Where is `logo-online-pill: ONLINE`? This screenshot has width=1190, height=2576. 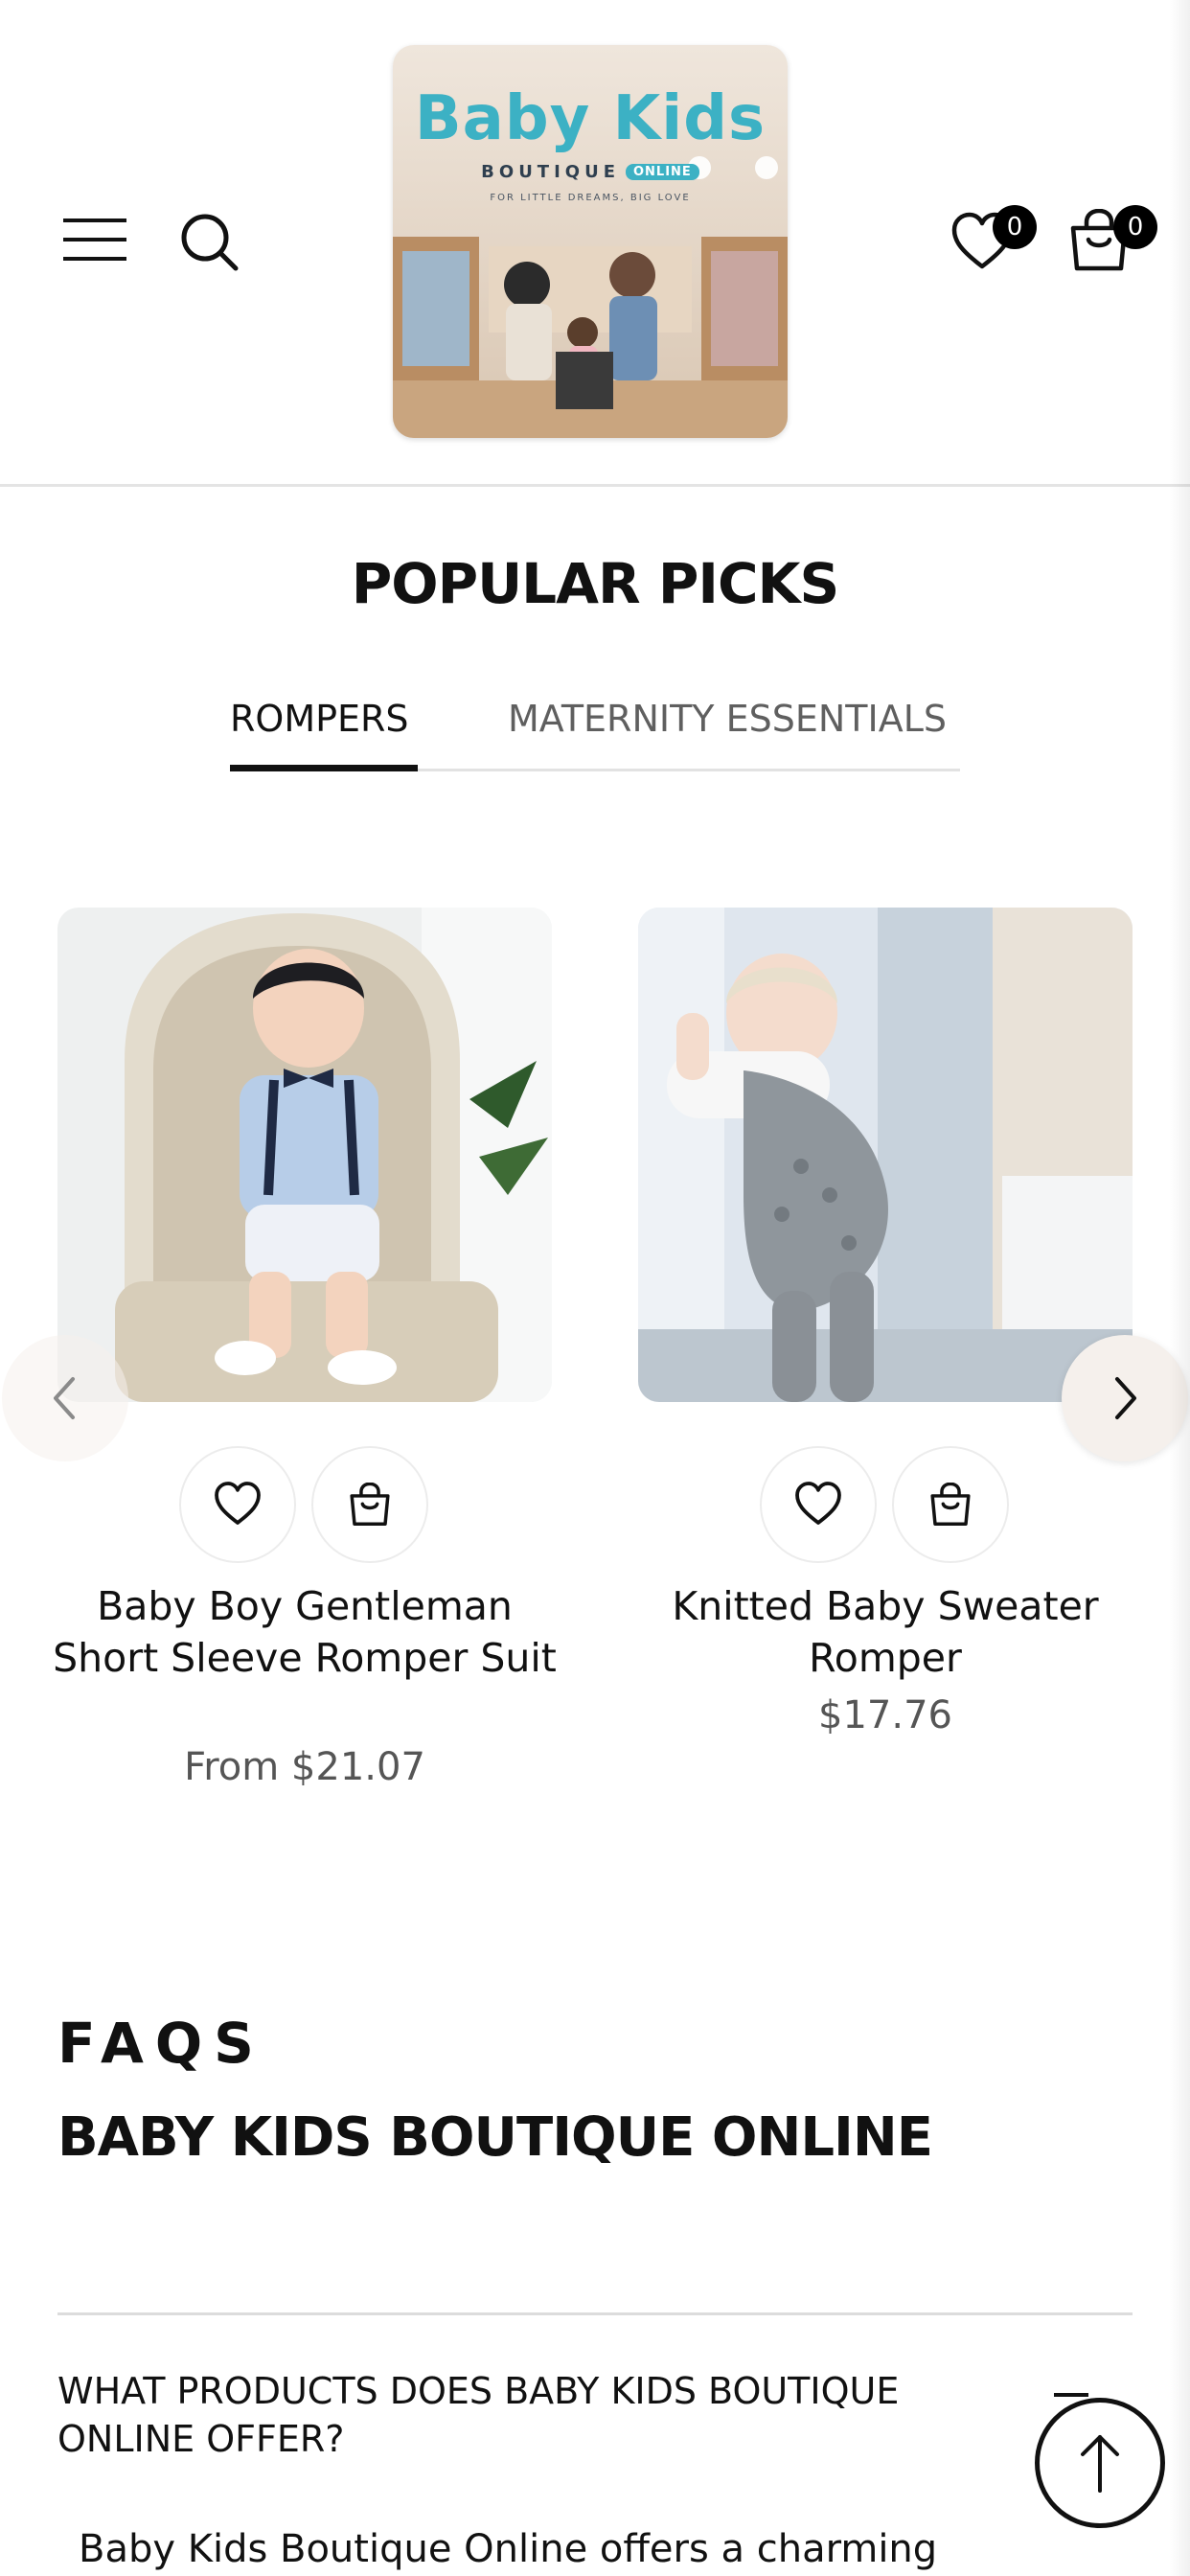
logo-online-pill: ONLINE is located at coordinates (663, 172).